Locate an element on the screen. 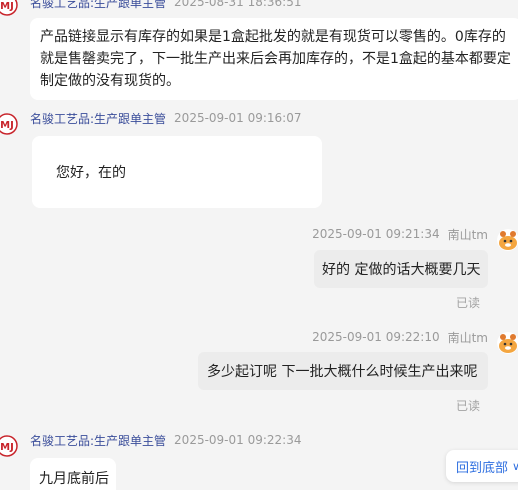 The image size is (518, 490). message-timestamp: 2025-09-01 09:21:34 is located at coordinates (376, 234).